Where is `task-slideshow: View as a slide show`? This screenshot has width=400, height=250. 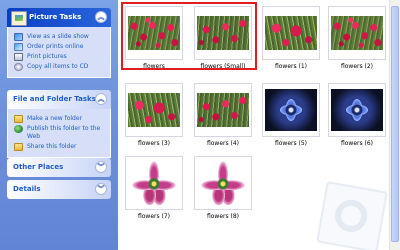
task-slideshow: View as a slide show is located at coordinates (60, 37).